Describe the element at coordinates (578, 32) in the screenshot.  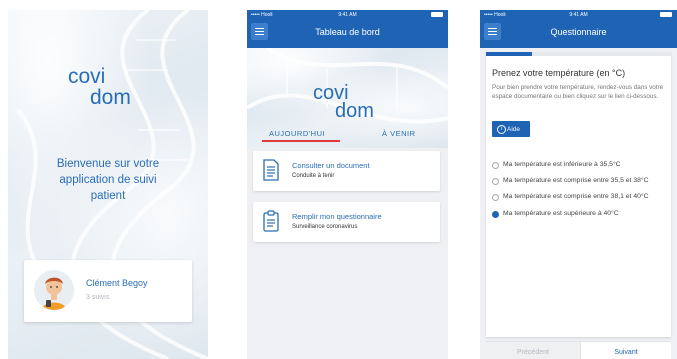
I see `page-title: Questionnaire` at that location.